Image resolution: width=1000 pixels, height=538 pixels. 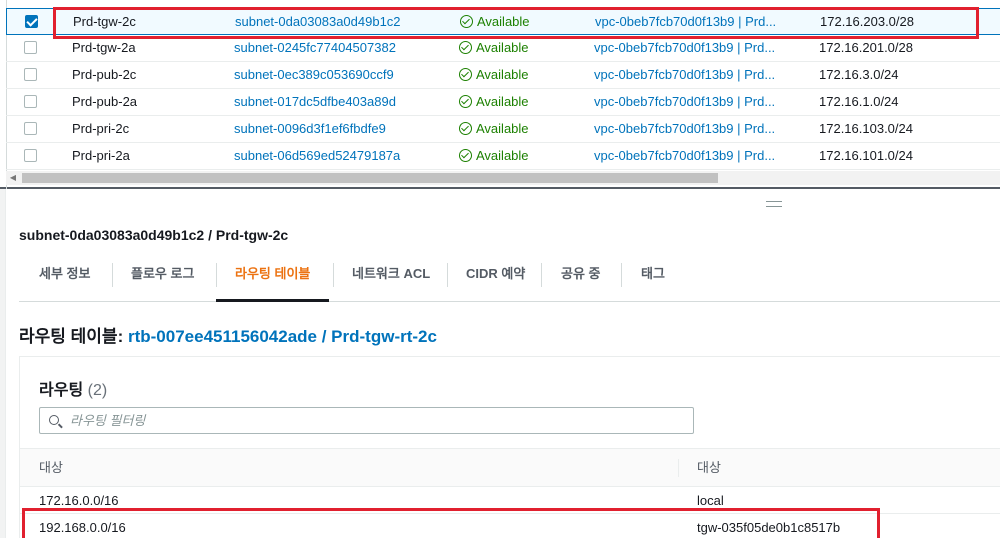 What do you see at coordinates (315, 102) in the screenshot?
I see `subnet-id-link: subnet-017dc5dfbe403a89d` at bounding box center [315, 102].